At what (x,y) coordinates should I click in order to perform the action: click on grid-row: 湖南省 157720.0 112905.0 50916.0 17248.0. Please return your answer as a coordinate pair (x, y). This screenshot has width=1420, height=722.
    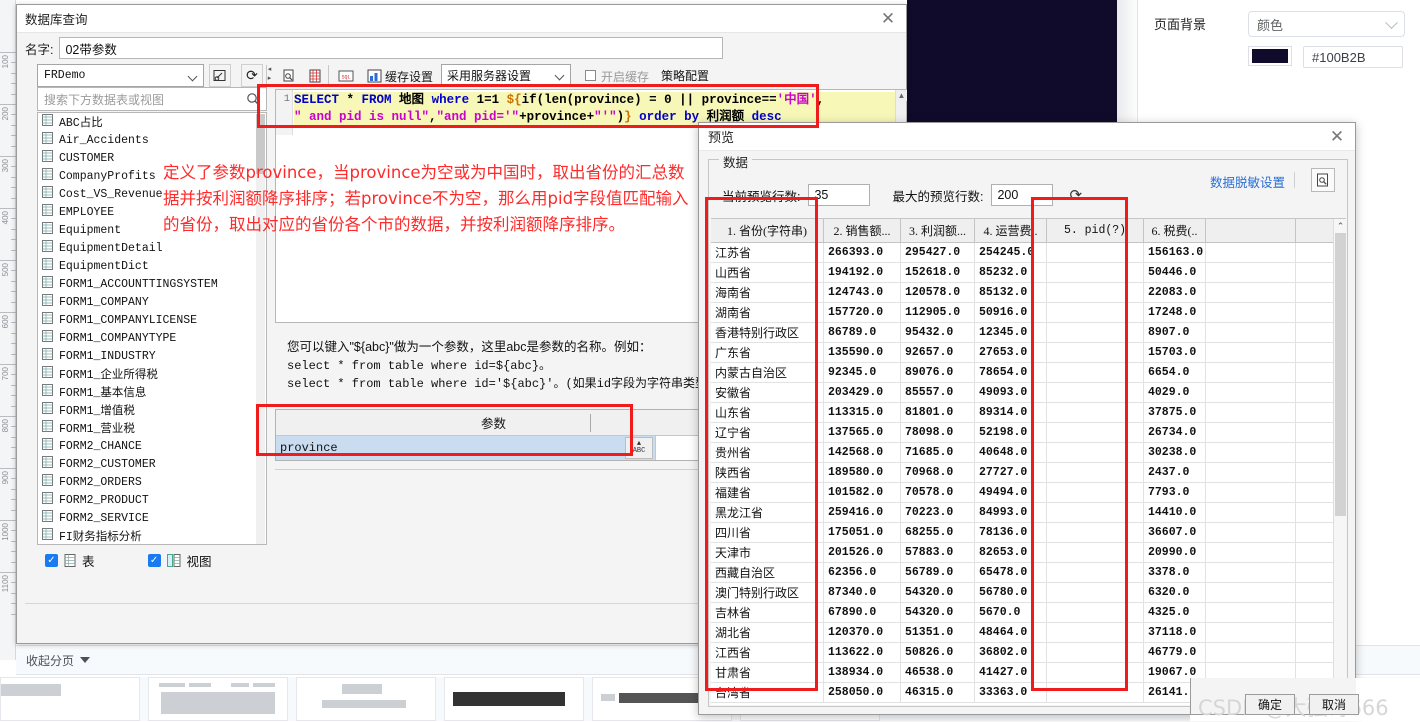
    Looking at the image, I should click on (1028, 313).